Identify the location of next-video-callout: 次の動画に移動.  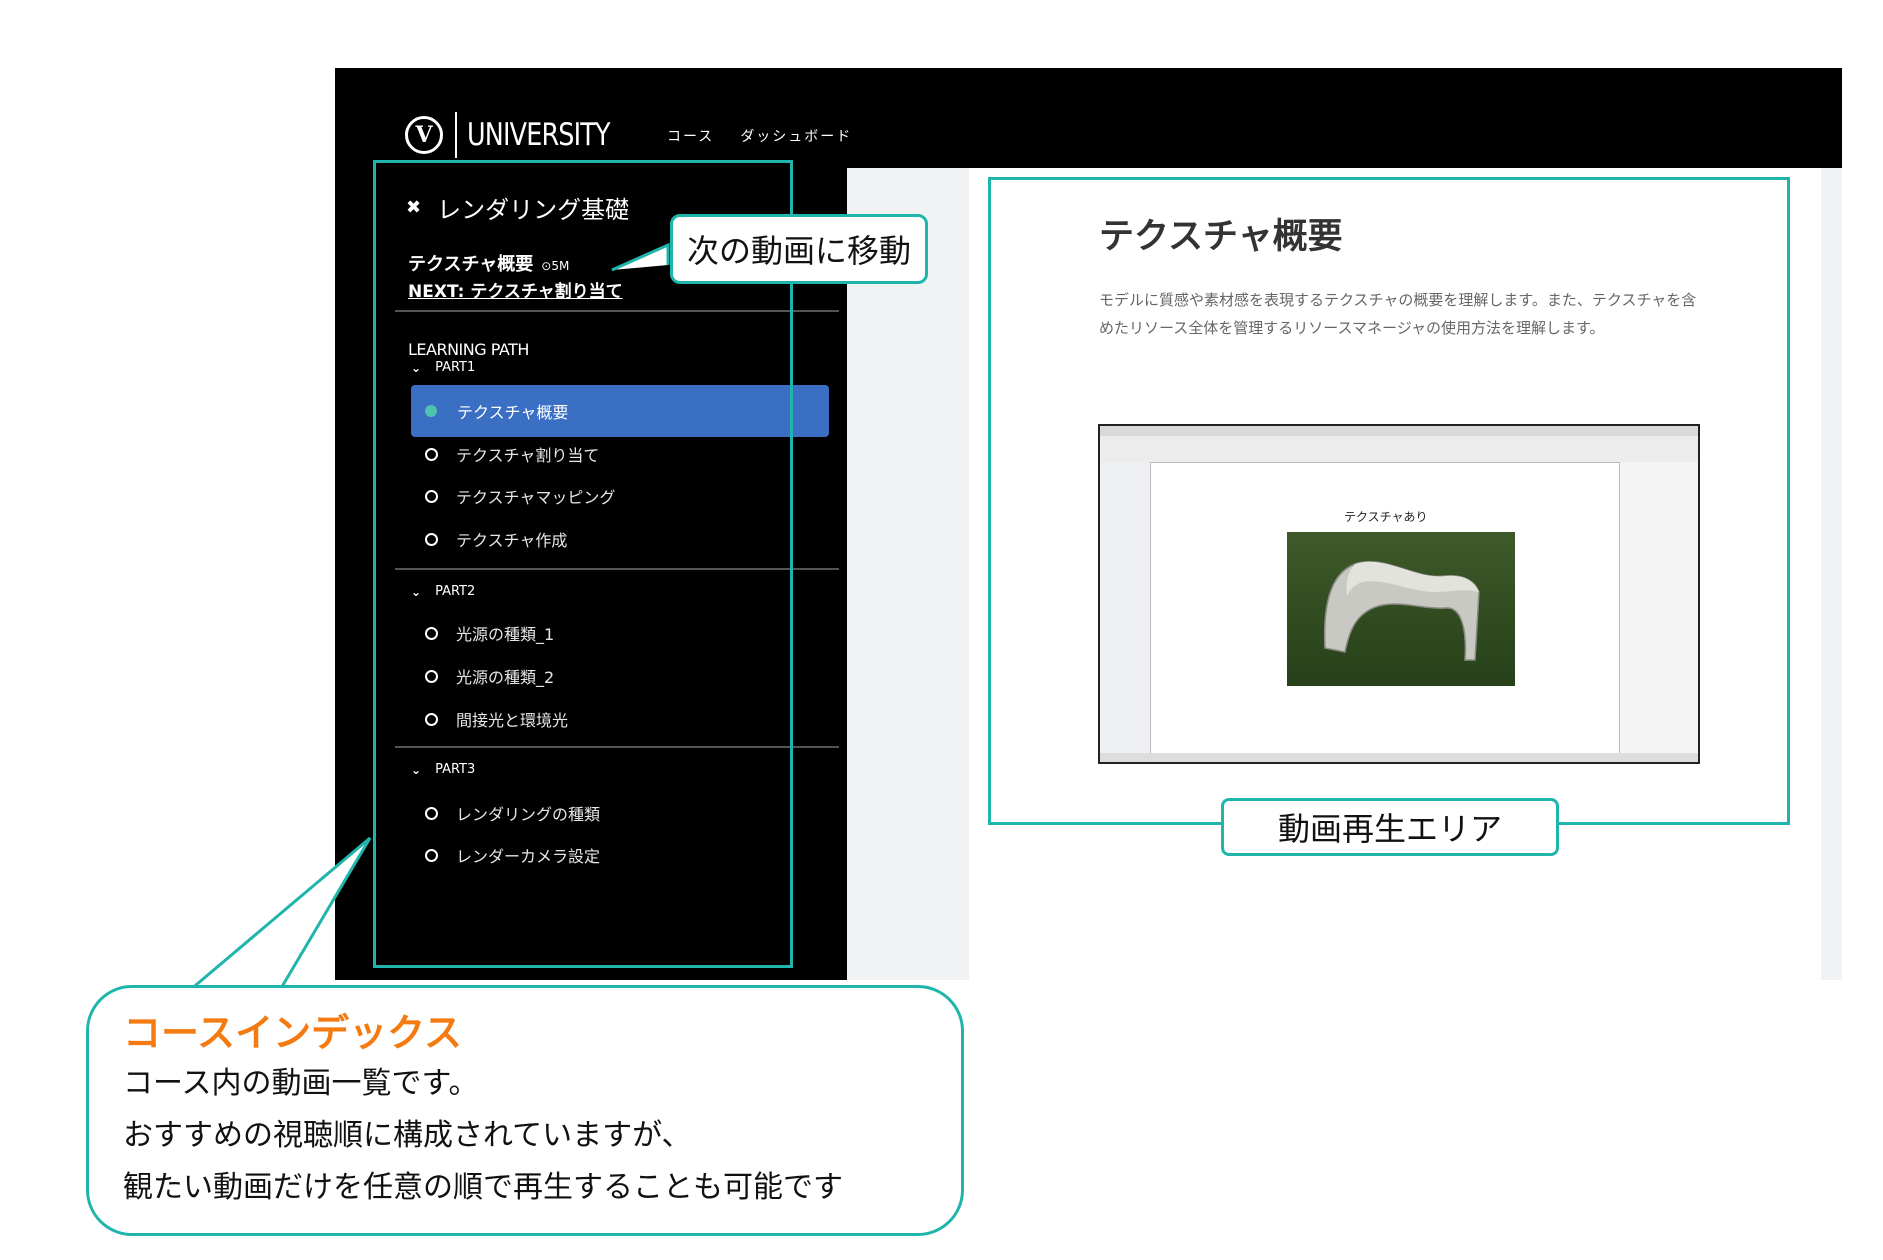
(799, 249).